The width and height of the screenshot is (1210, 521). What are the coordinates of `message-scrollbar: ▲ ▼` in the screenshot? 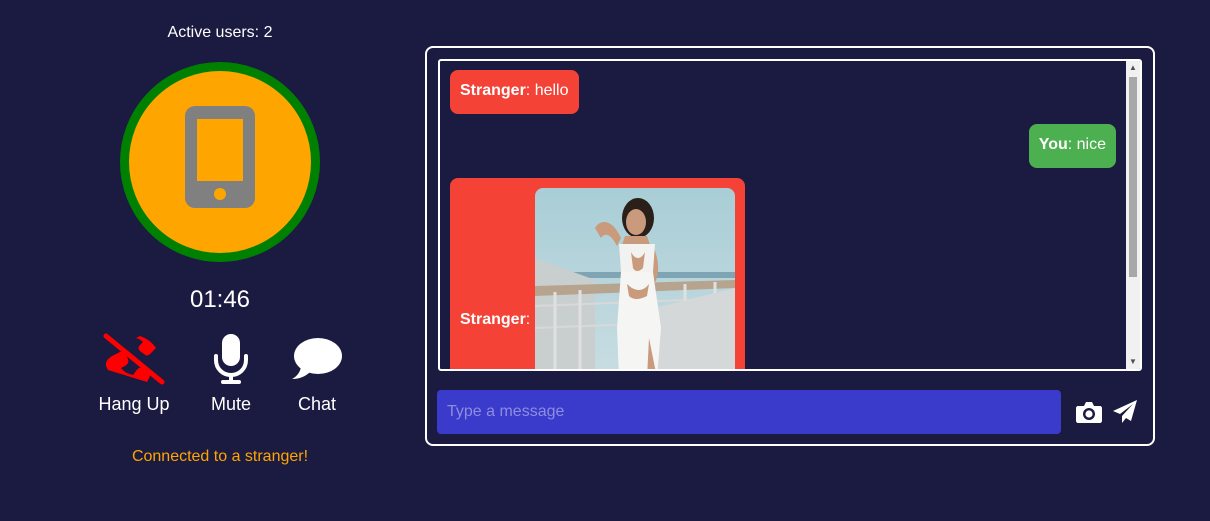 It's located at (1133, 215).